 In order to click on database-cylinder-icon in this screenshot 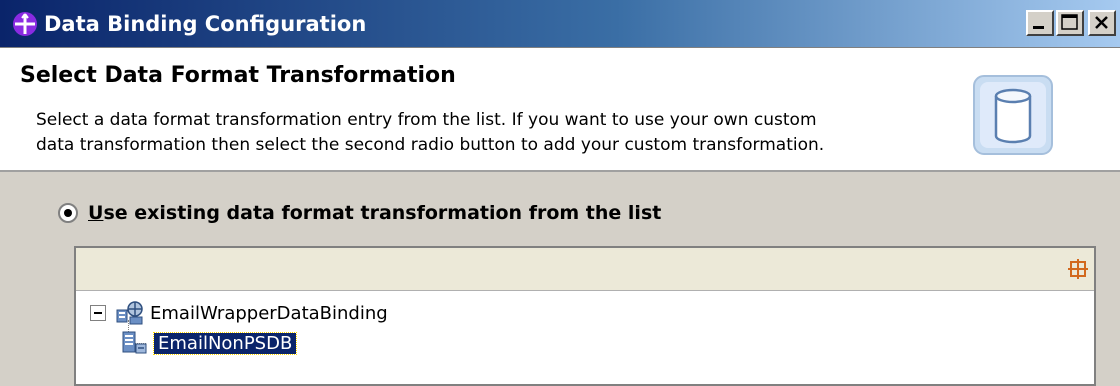, I will do `click(1013, 115)`.